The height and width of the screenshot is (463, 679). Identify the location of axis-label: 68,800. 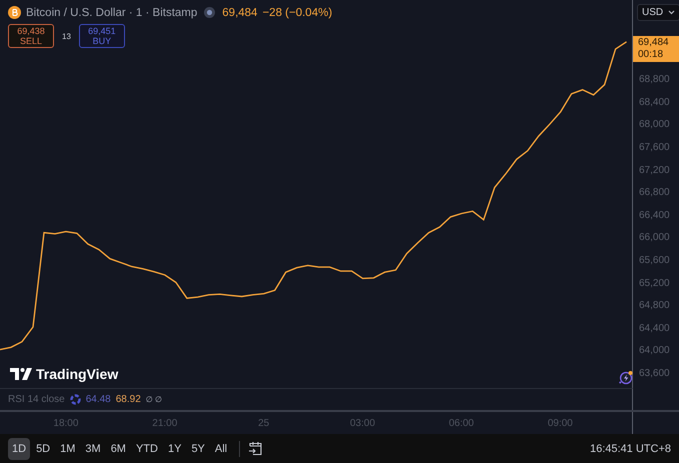
(654, 80).